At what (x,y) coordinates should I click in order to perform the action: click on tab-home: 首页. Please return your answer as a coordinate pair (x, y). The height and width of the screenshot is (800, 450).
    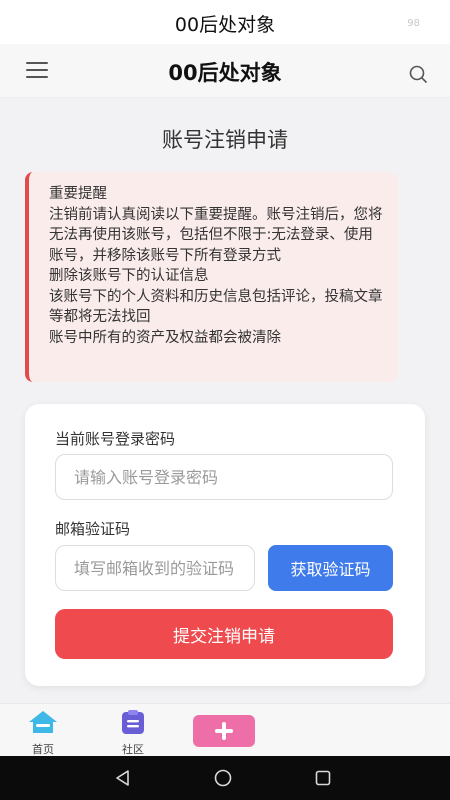
    Looking at the image, I should click on (43, 733).